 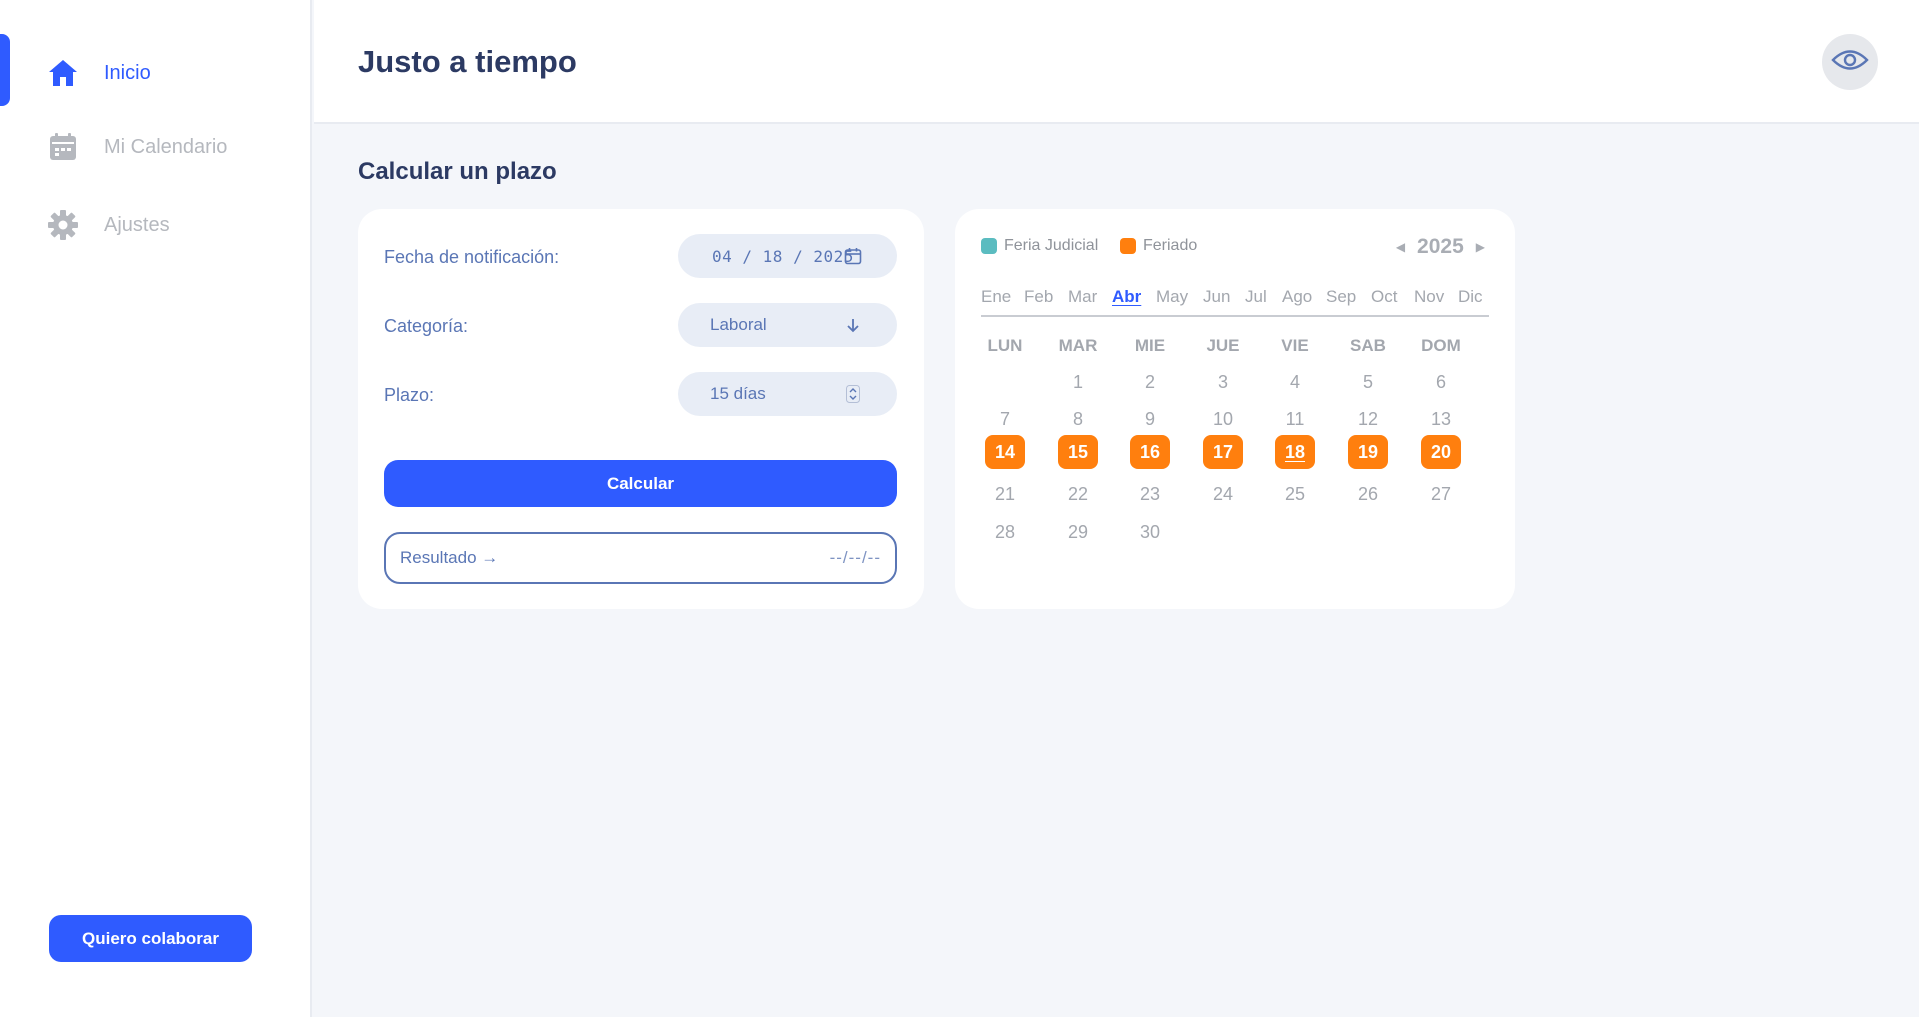 I want to click on sidebar-item-label: Mi Calendario, so click(x=166, y=146).